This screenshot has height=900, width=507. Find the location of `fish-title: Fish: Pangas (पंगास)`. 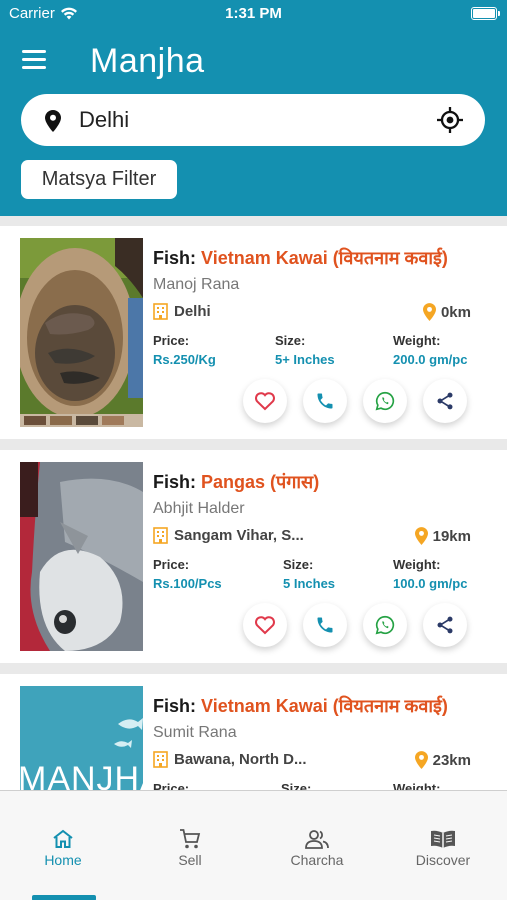

fish-title: Fish: Pangas (पंगास) is located at coordinates (236, 482).